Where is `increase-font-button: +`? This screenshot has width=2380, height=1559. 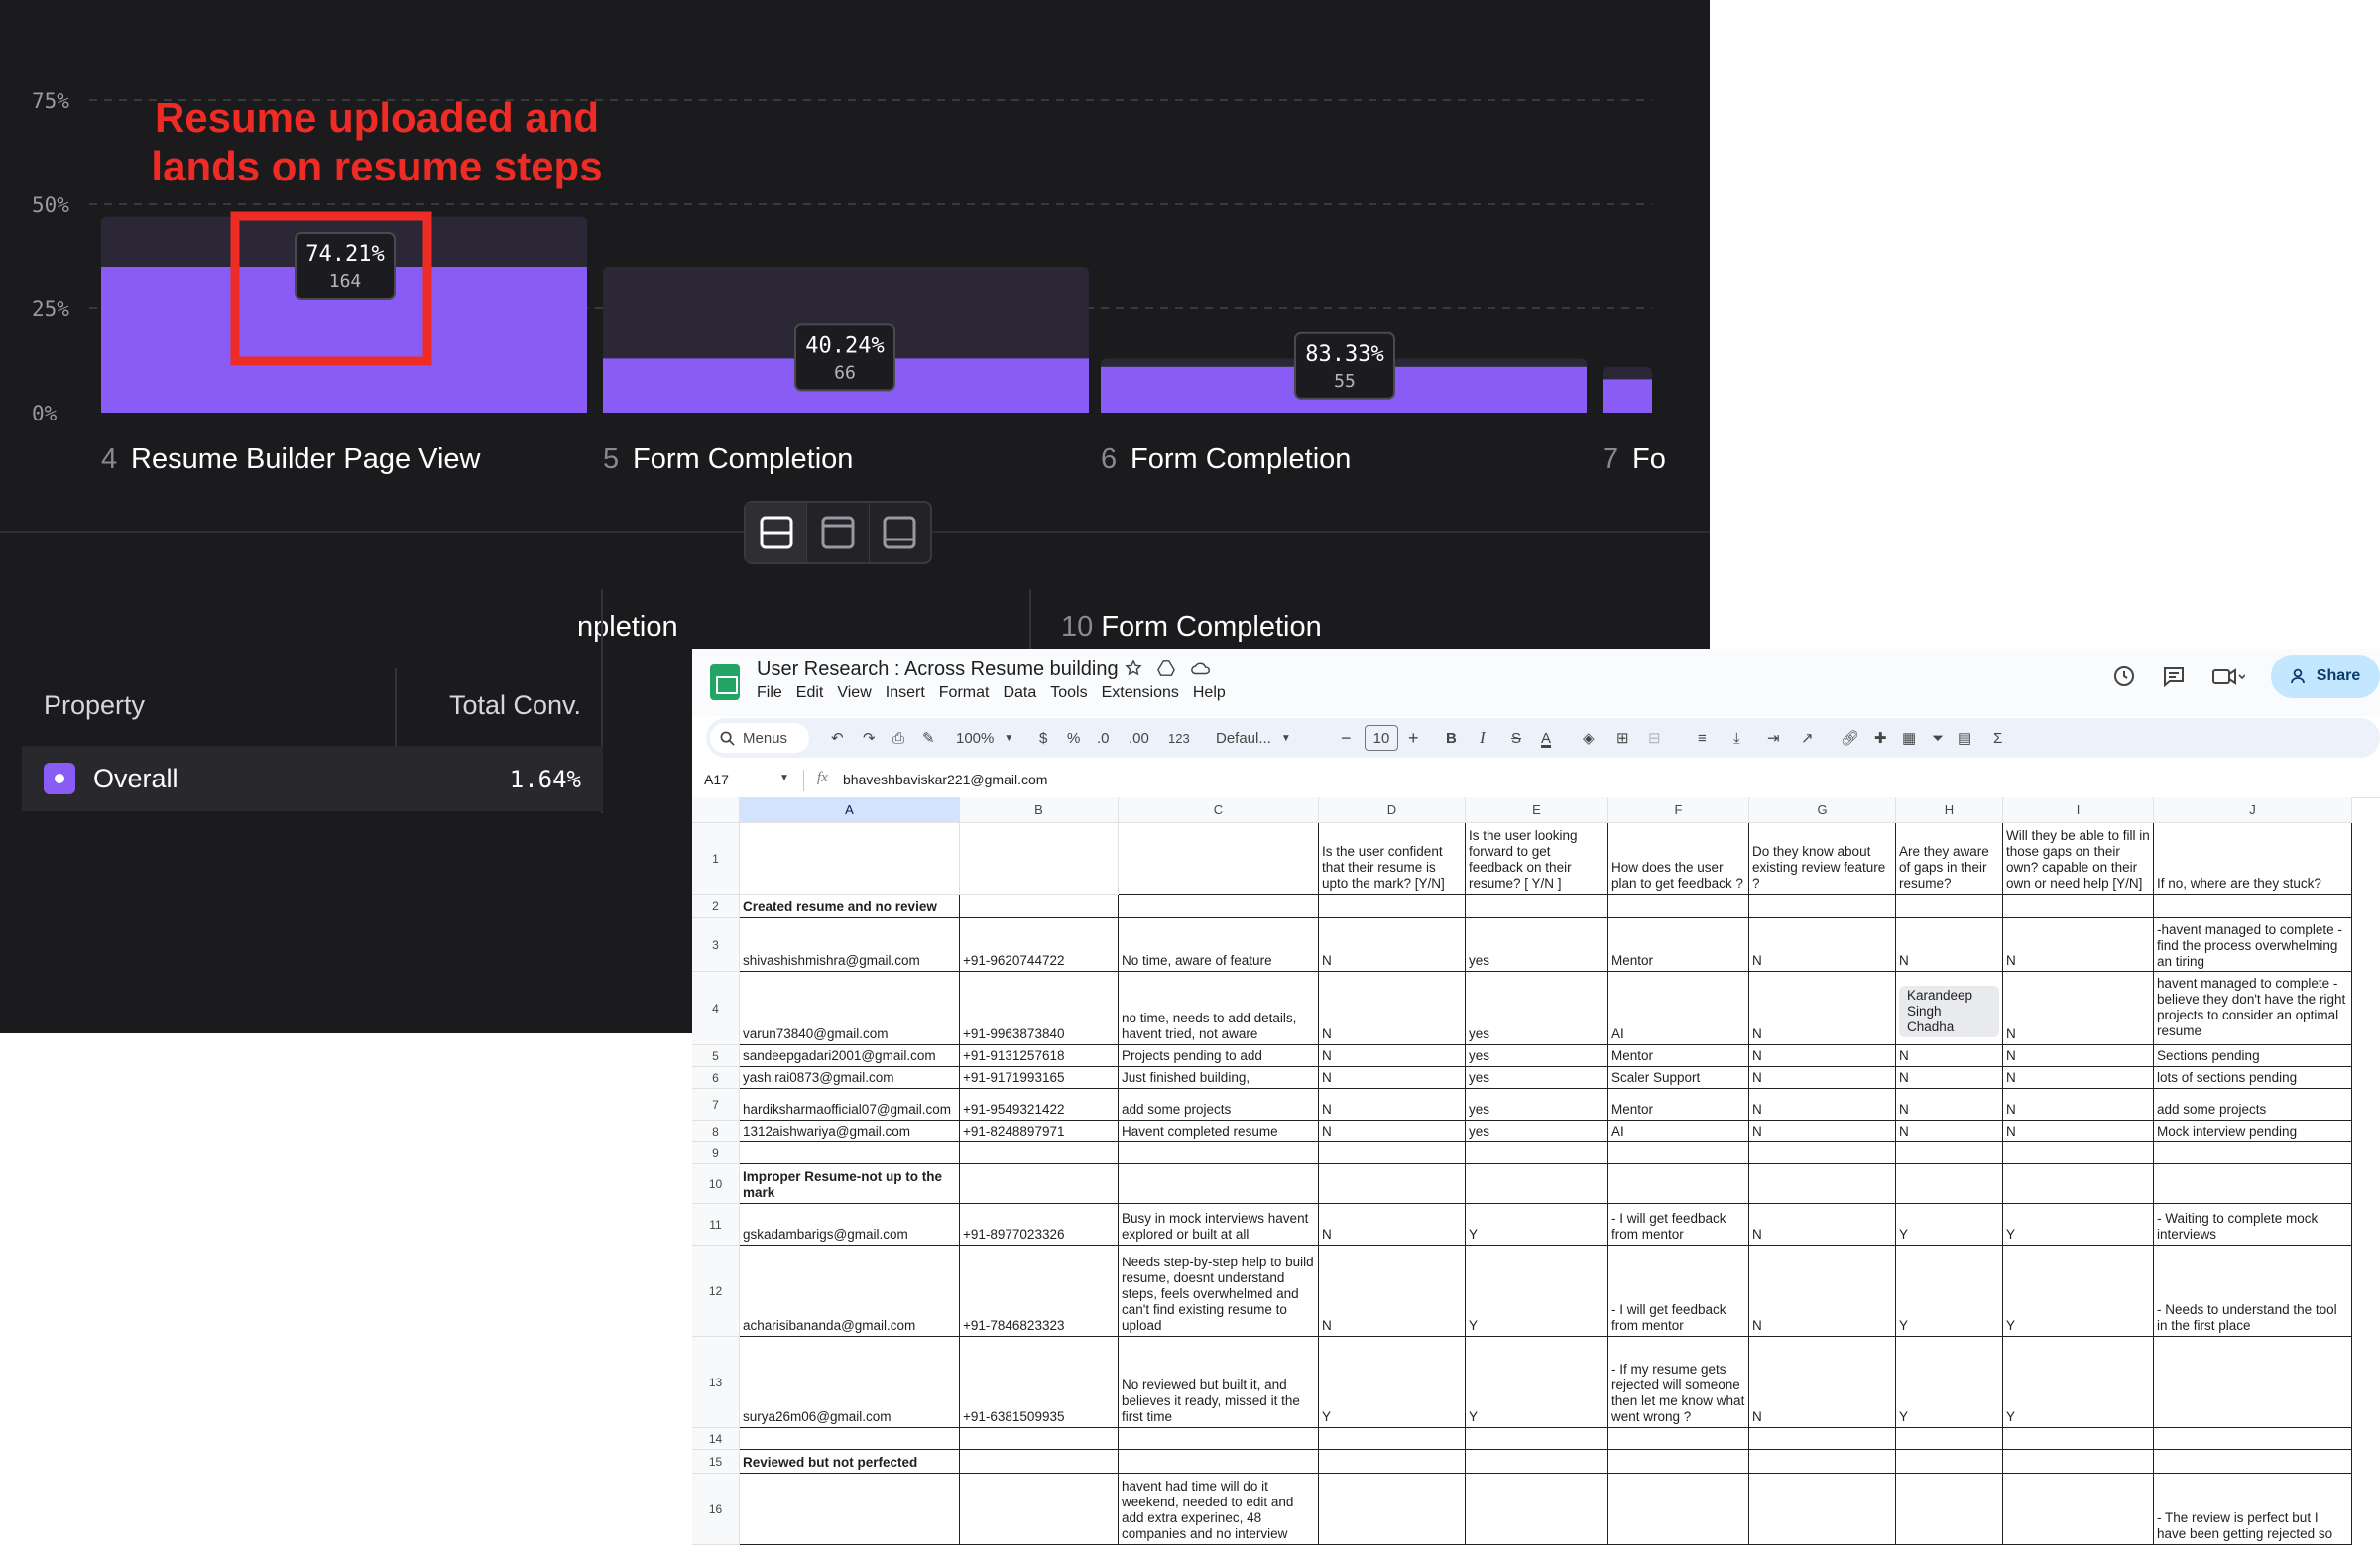 increase-font-button: + is located at coordinates (1413, 738).